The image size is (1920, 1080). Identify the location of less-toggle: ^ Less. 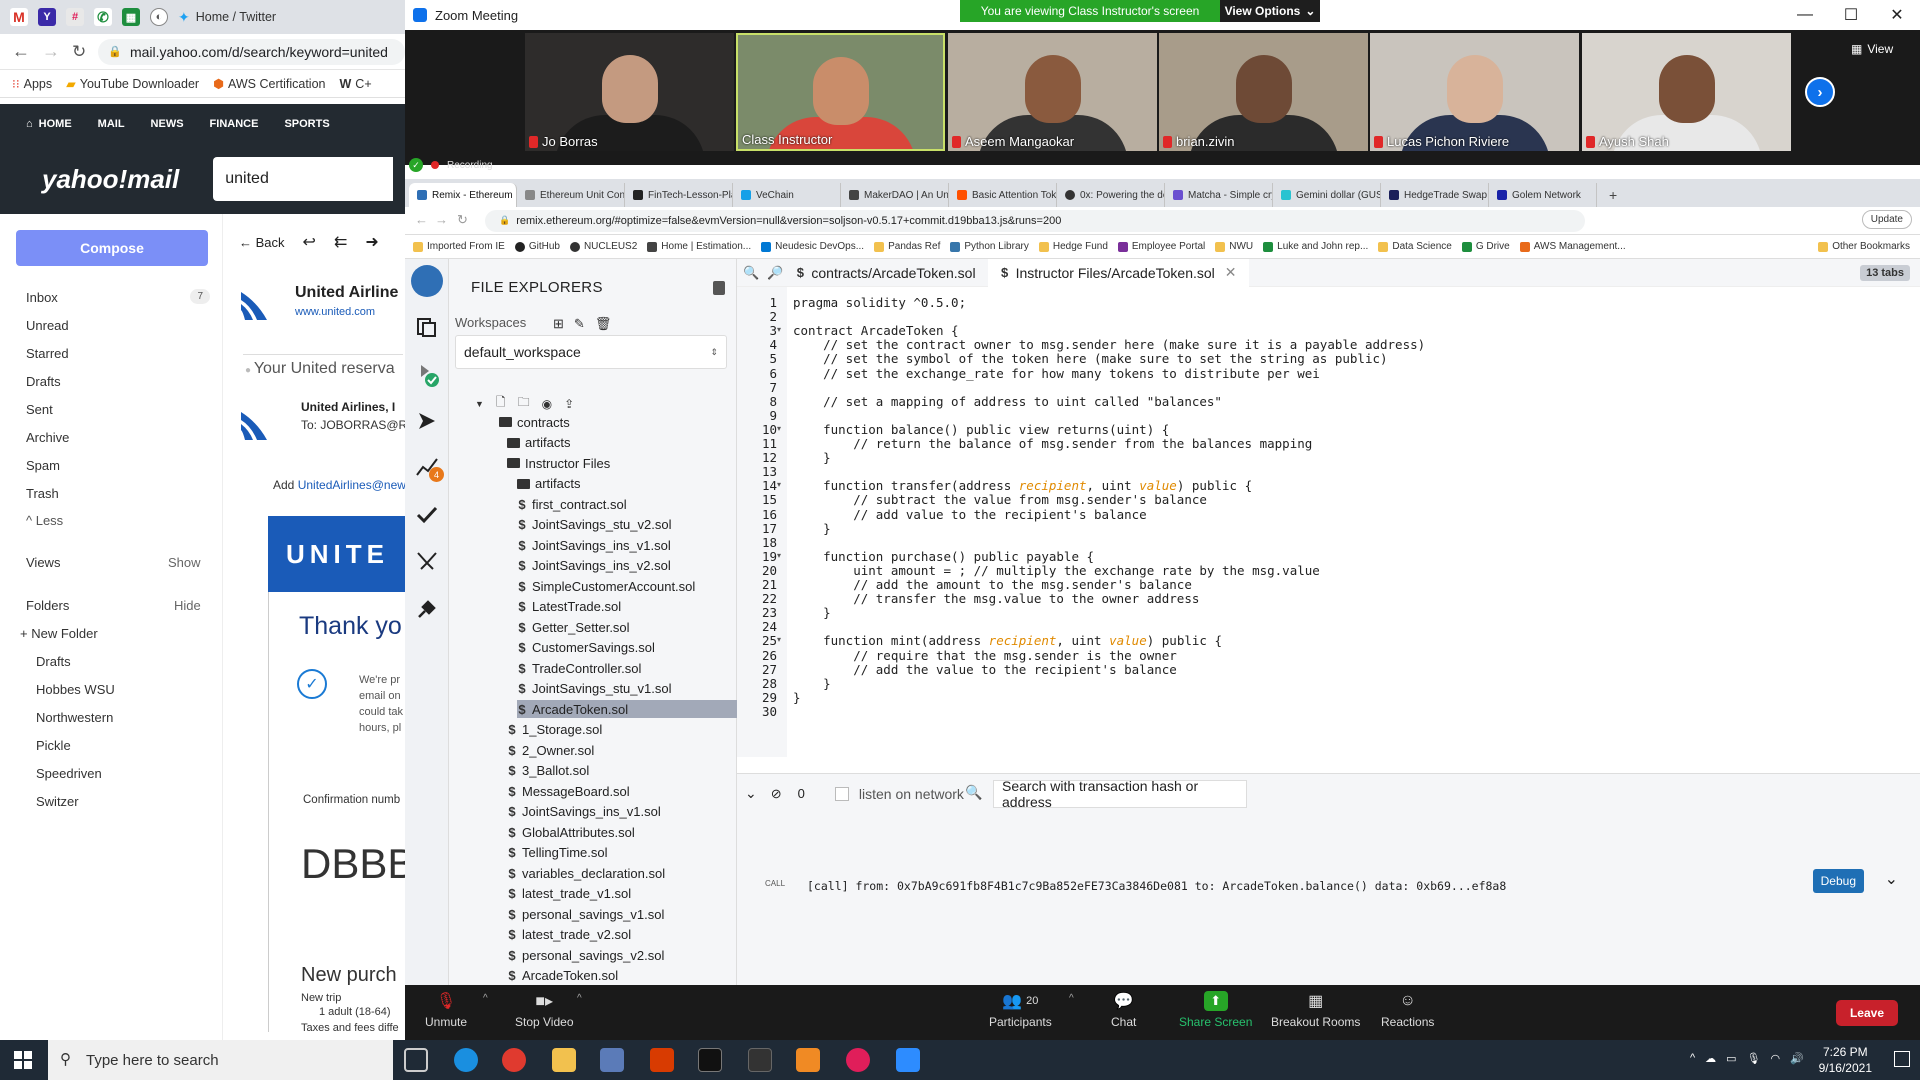
(44, 520).